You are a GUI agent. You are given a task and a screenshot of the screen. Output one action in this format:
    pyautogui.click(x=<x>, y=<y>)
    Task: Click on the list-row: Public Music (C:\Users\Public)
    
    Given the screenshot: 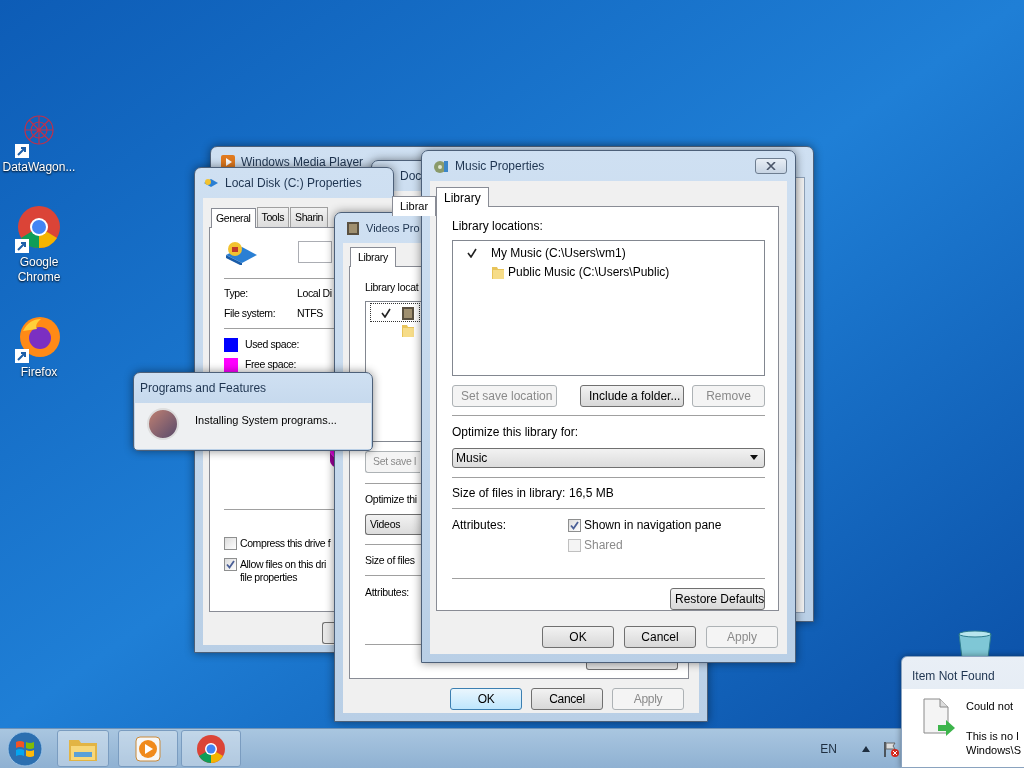 What is the action you would take?
    pyautogui.click(x=608, y=271)
    